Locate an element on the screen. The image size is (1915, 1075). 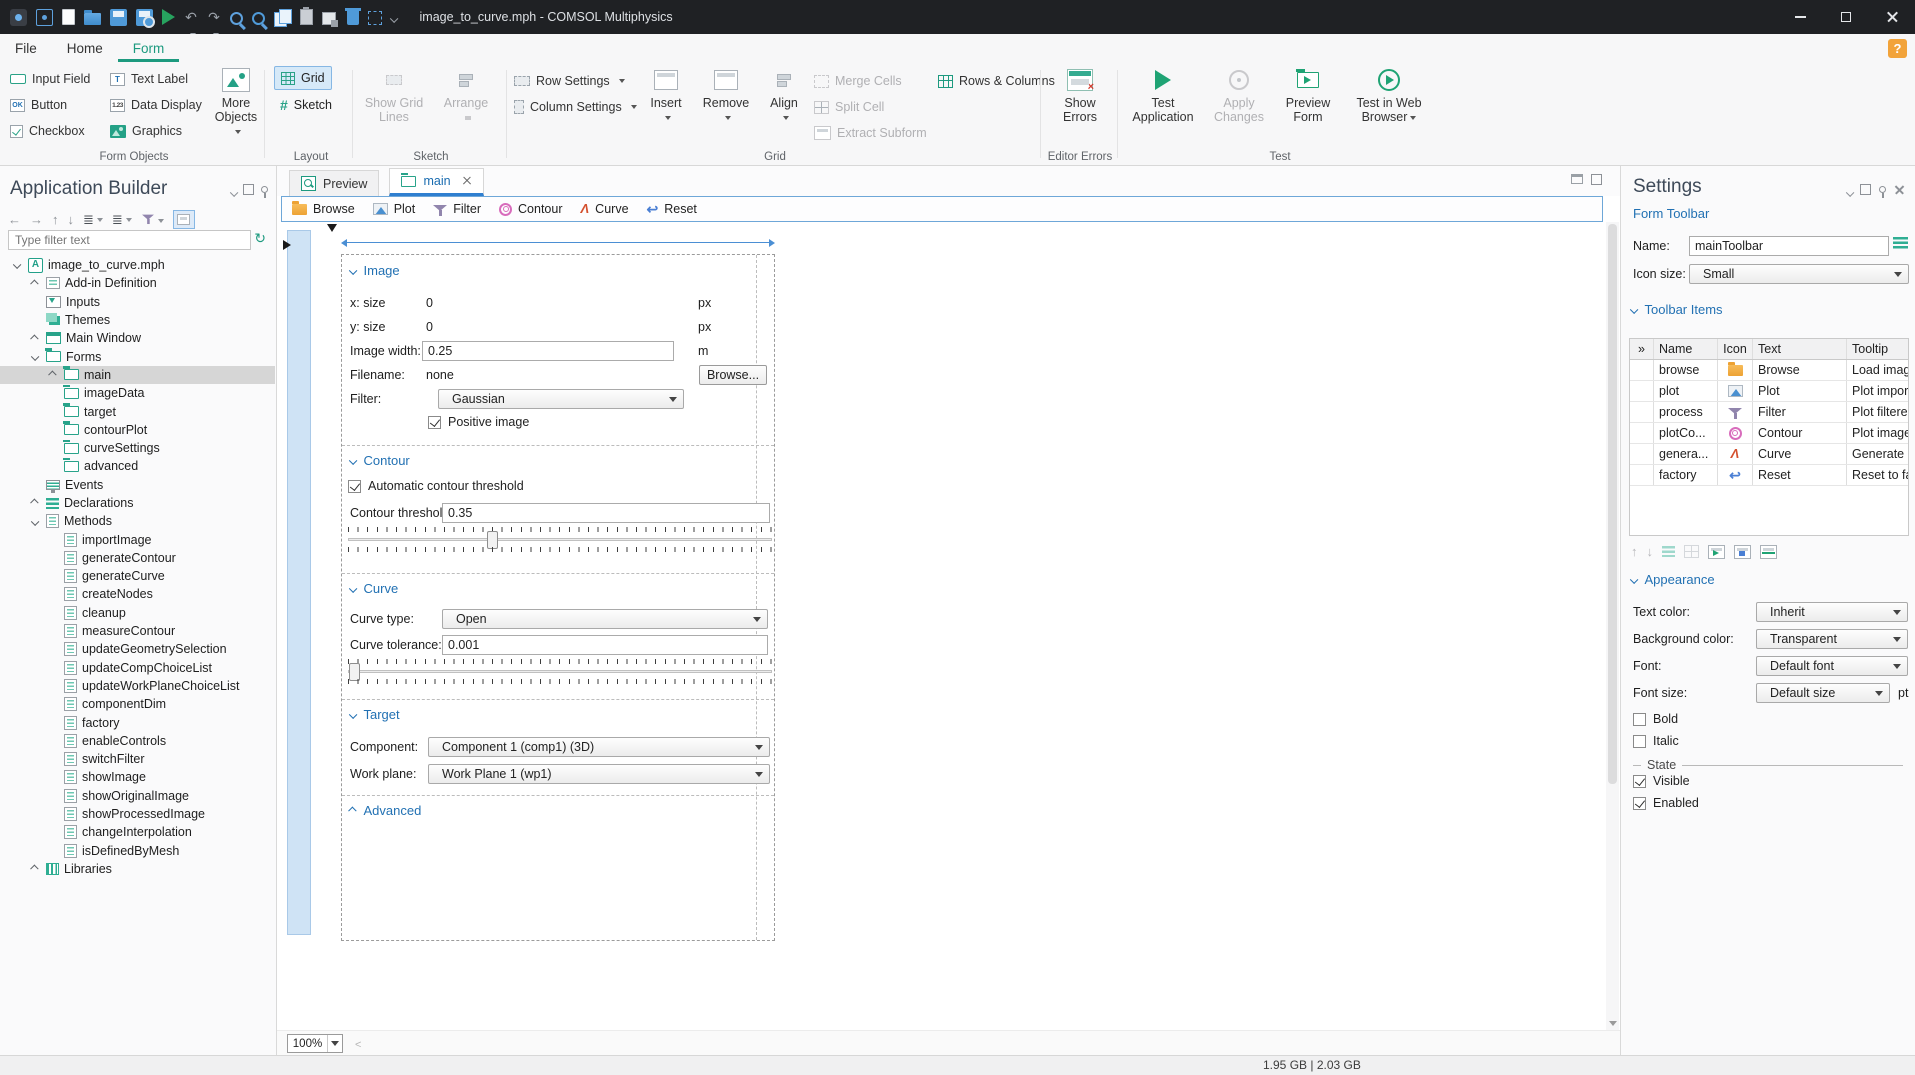
tree-item-componentdim: componentDim is located at coordinates (137, 704).